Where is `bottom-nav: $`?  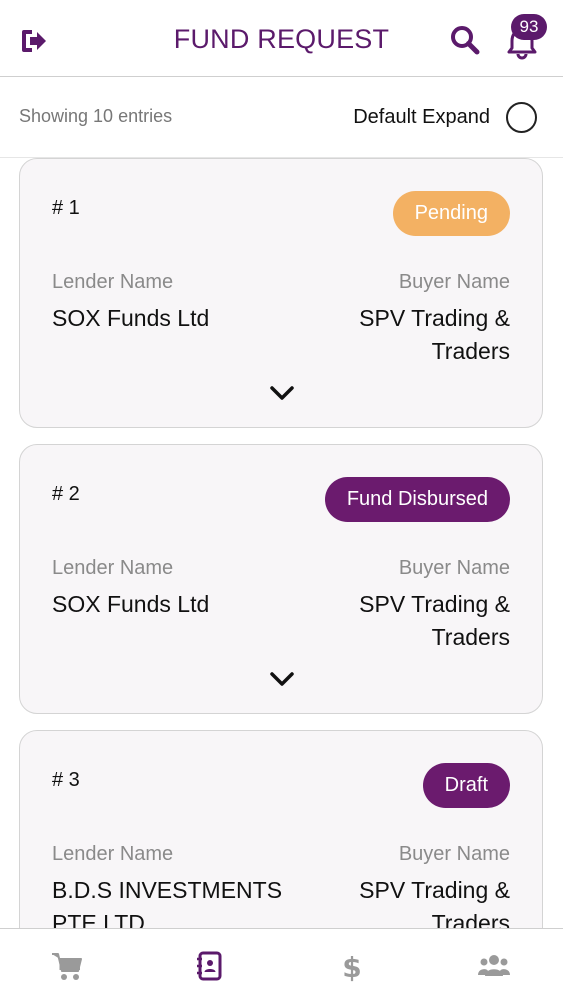 bottom-nav: $ is located at coordinates (281, 964).